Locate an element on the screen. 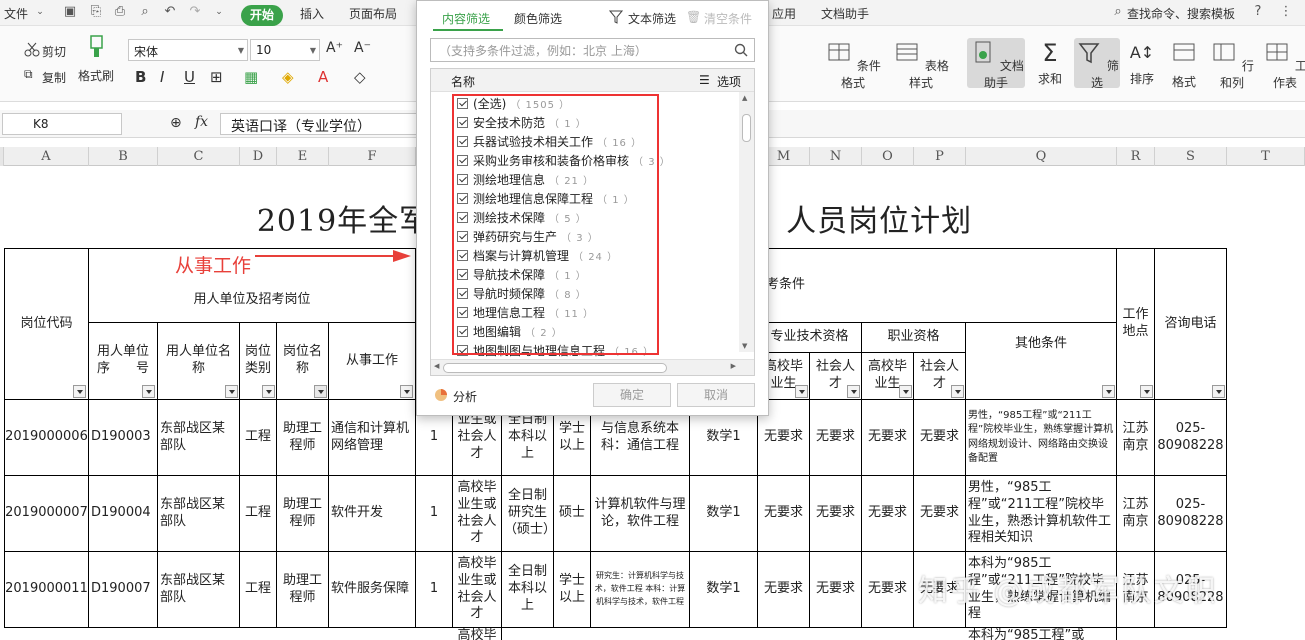 Image resolution: width=1305 pixels, height=640 pixels. export-icon: ⎘ is located at coordinates (96, 12).